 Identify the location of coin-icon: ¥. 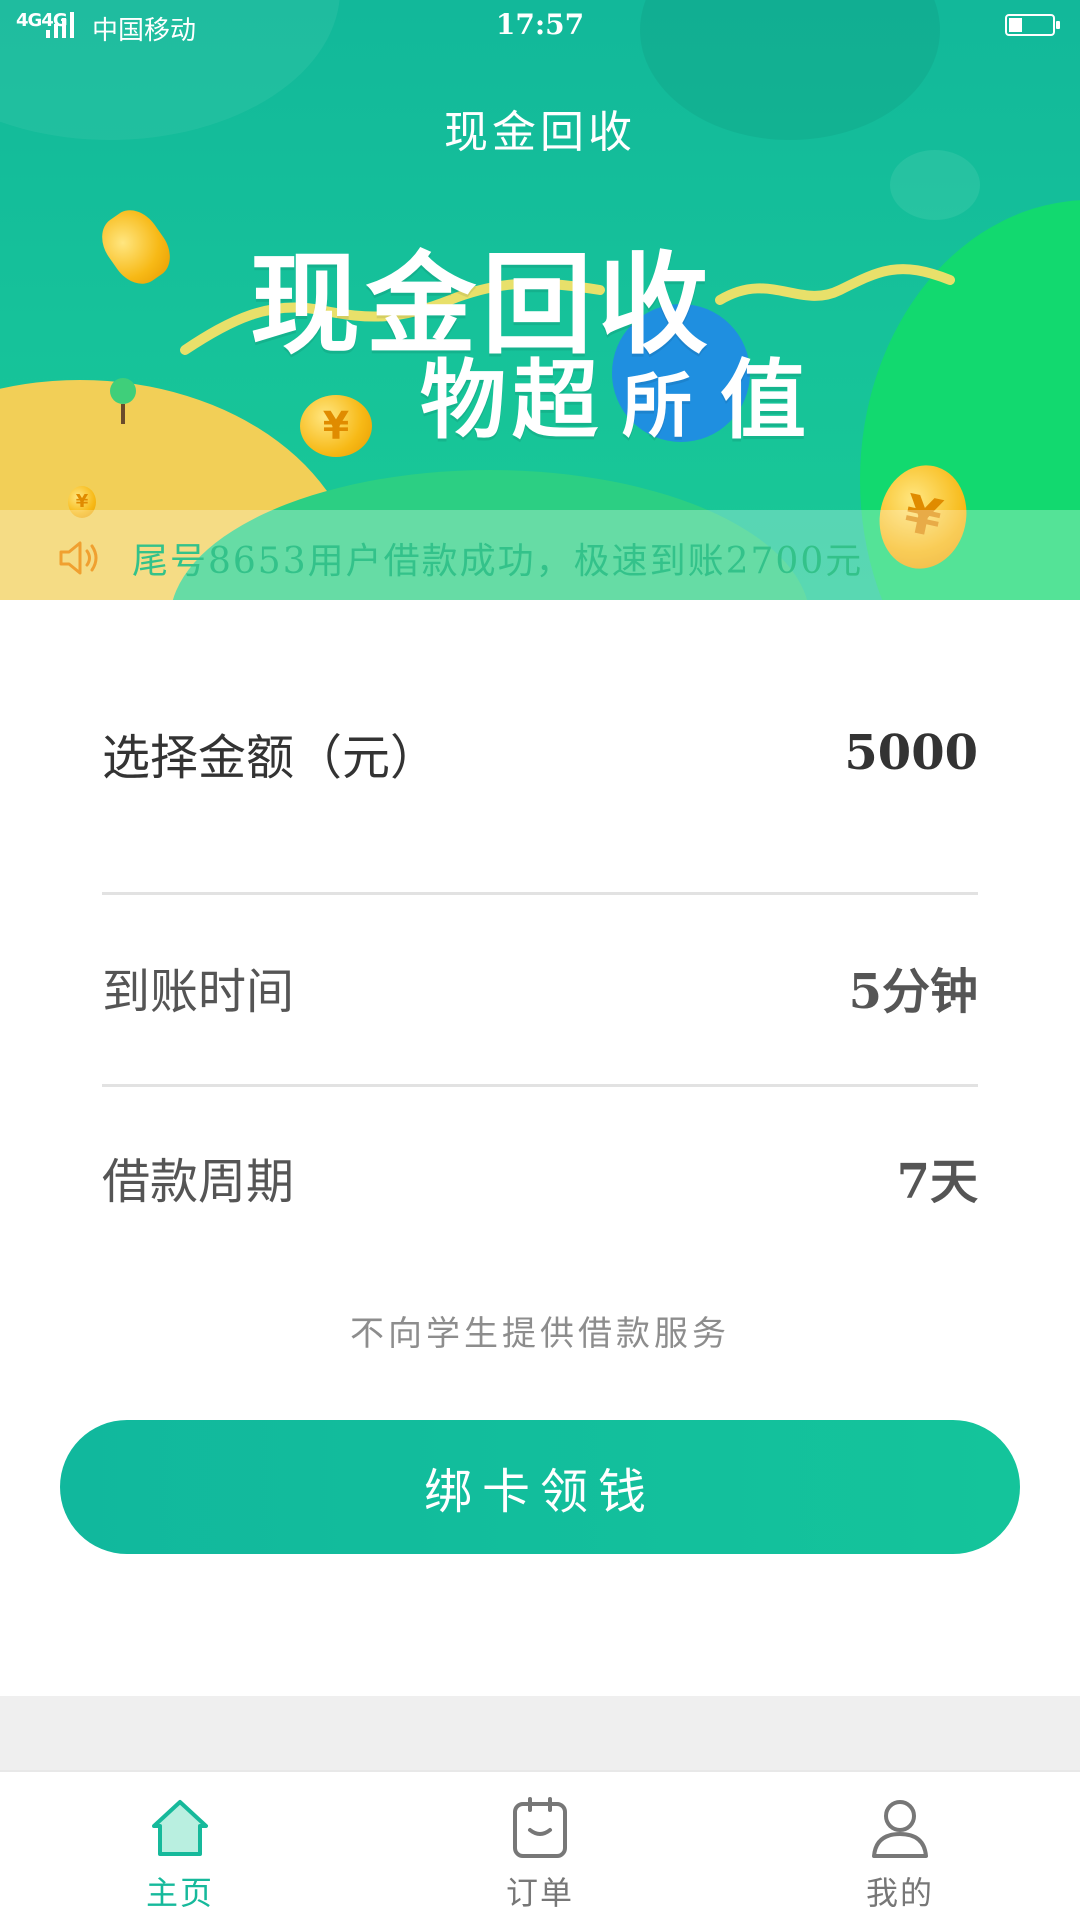
(336, 426).